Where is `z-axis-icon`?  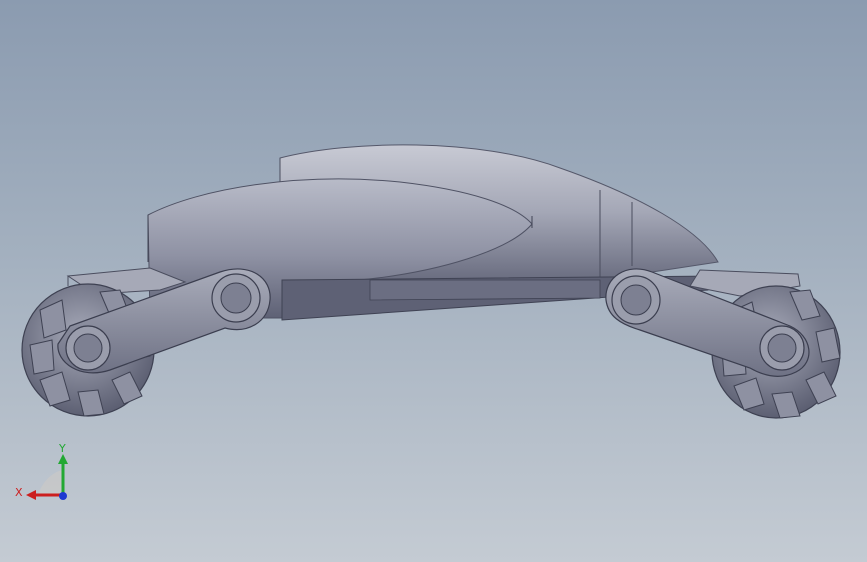 z-axis-icon is located at coordinates (63, 496).